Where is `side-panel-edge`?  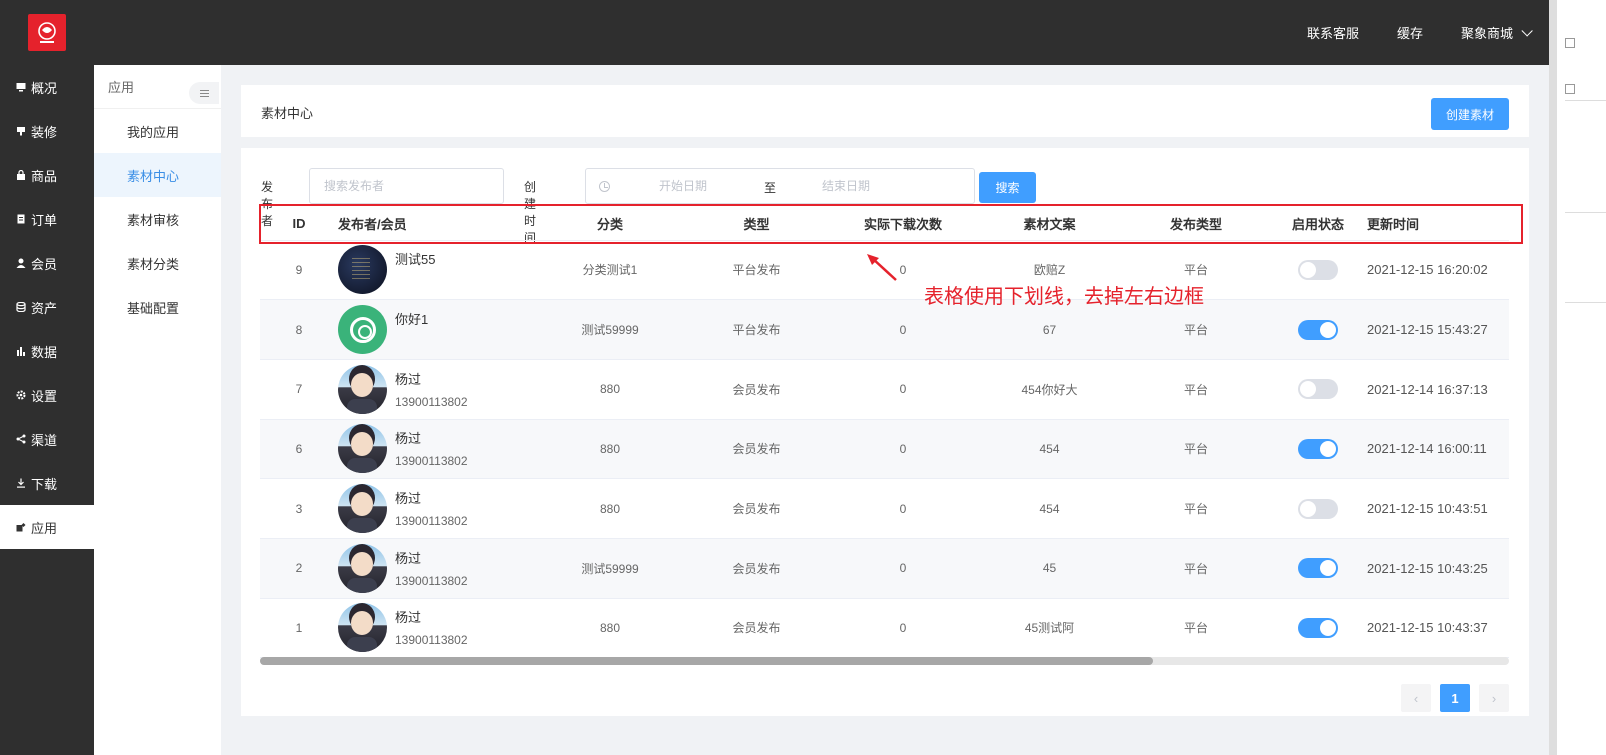 side-panel-edge is located at coordinates (1577, 377).